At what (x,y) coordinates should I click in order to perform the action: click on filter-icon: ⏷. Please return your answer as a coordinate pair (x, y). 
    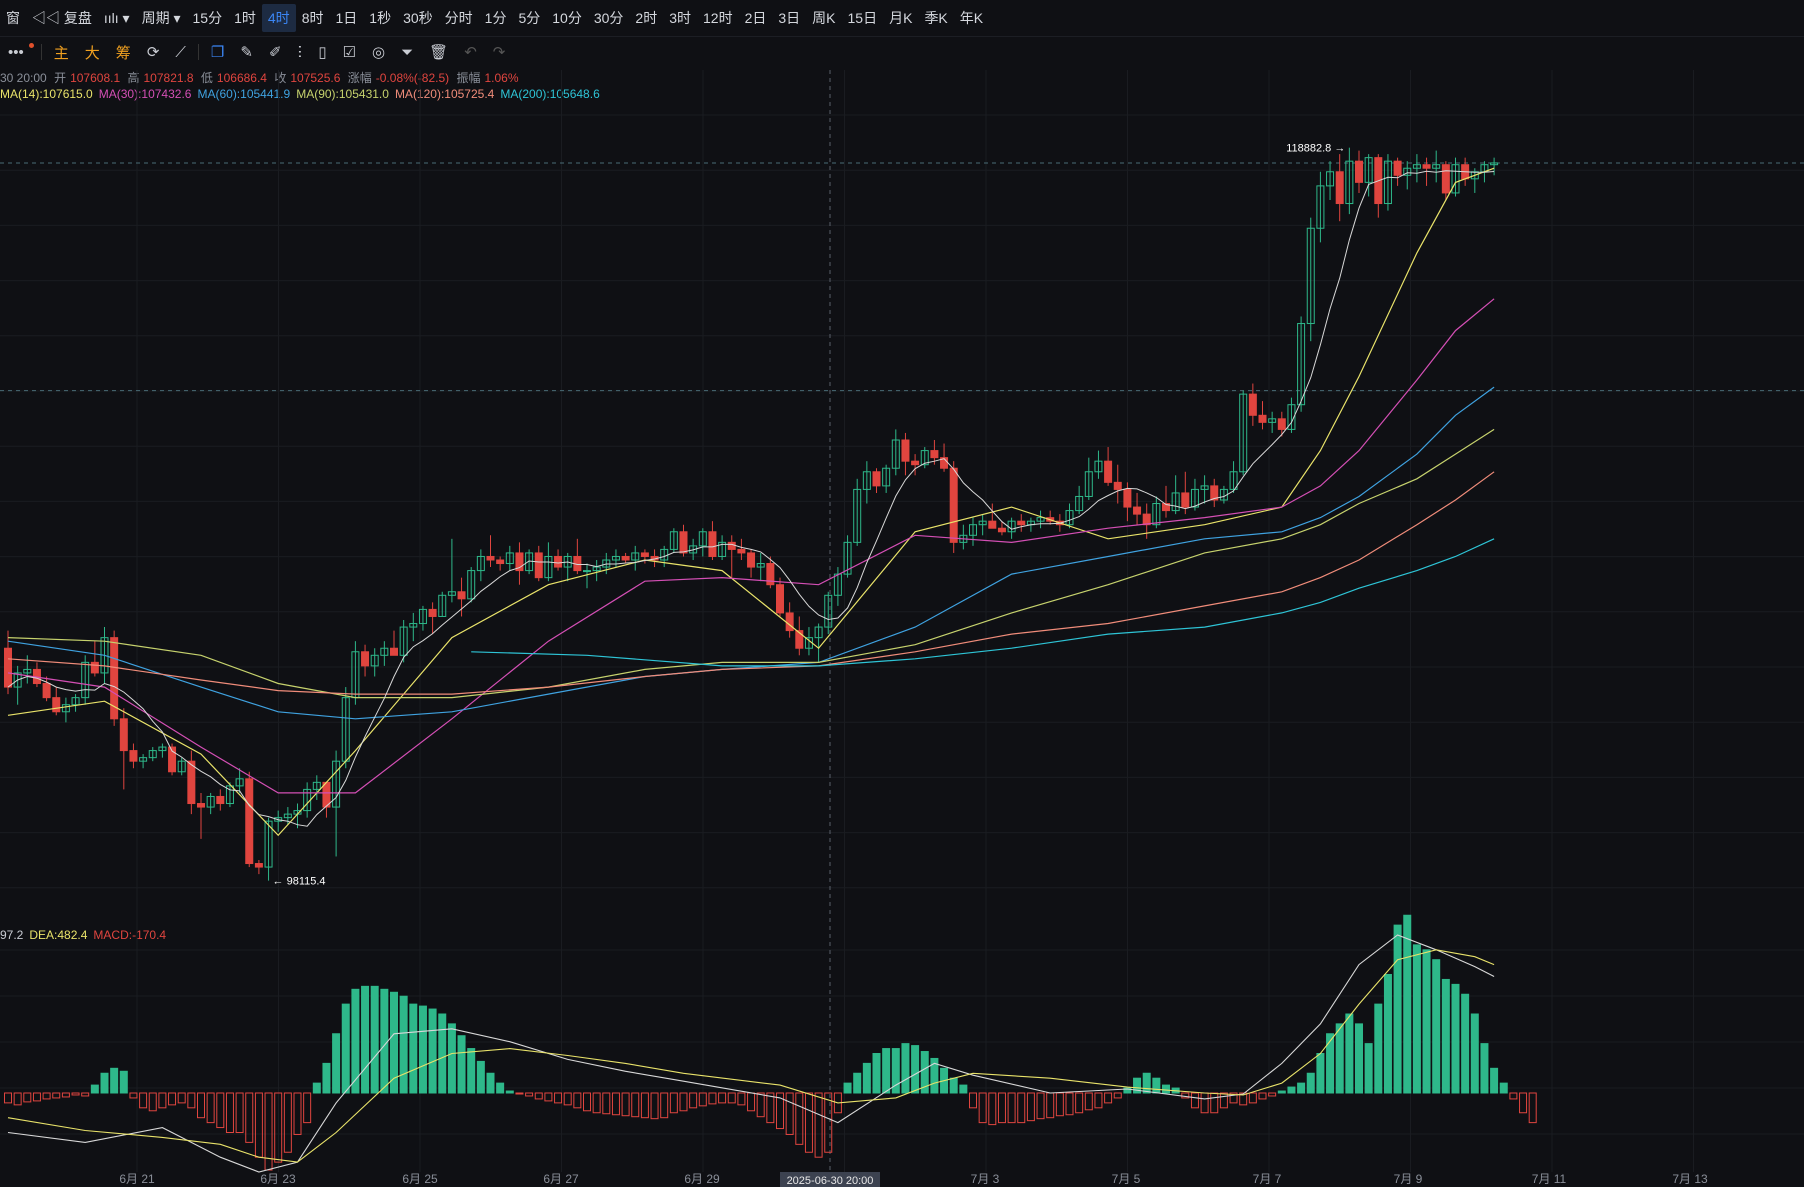
    Looking at the image, I should click on (407, 52).